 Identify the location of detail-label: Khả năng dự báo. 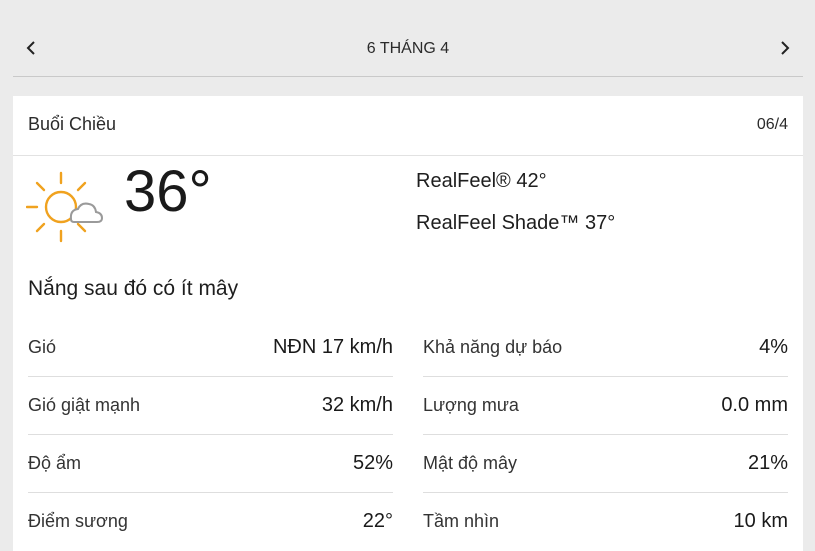
(493, 347).